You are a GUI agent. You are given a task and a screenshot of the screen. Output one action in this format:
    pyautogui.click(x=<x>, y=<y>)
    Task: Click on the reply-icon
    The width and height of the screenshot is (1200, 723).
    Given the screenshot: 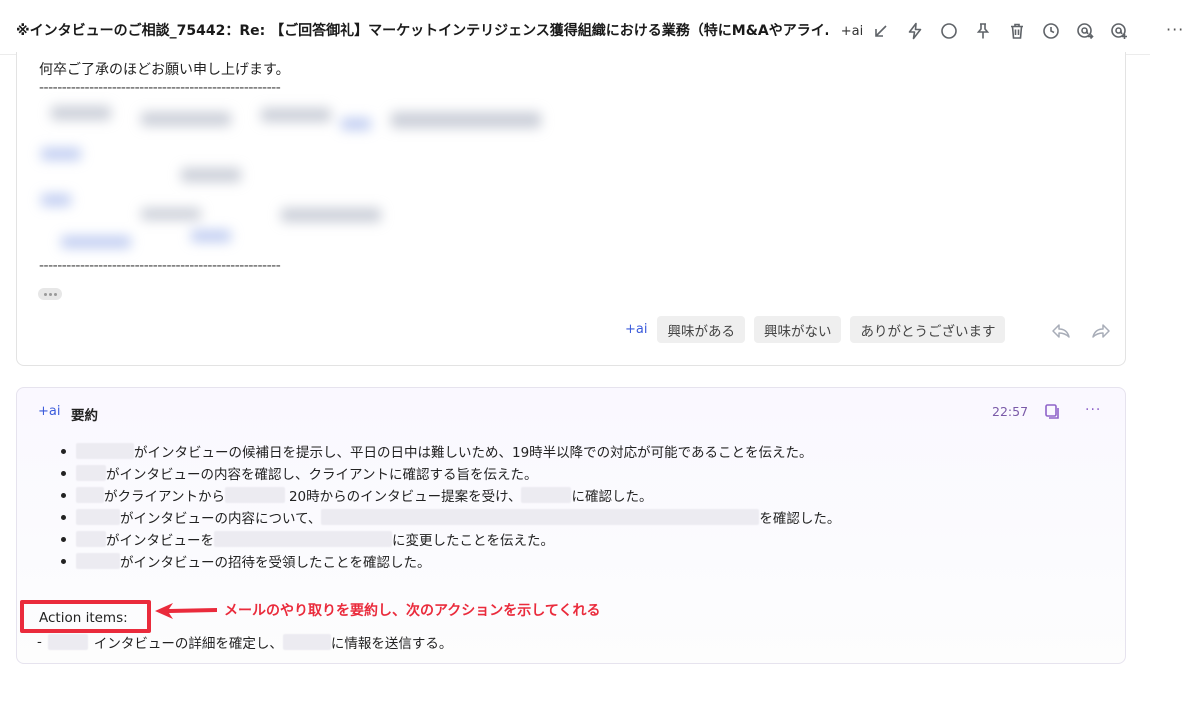 What is the action you would take?
    pyautogui.click(x=1061, y=331)
    